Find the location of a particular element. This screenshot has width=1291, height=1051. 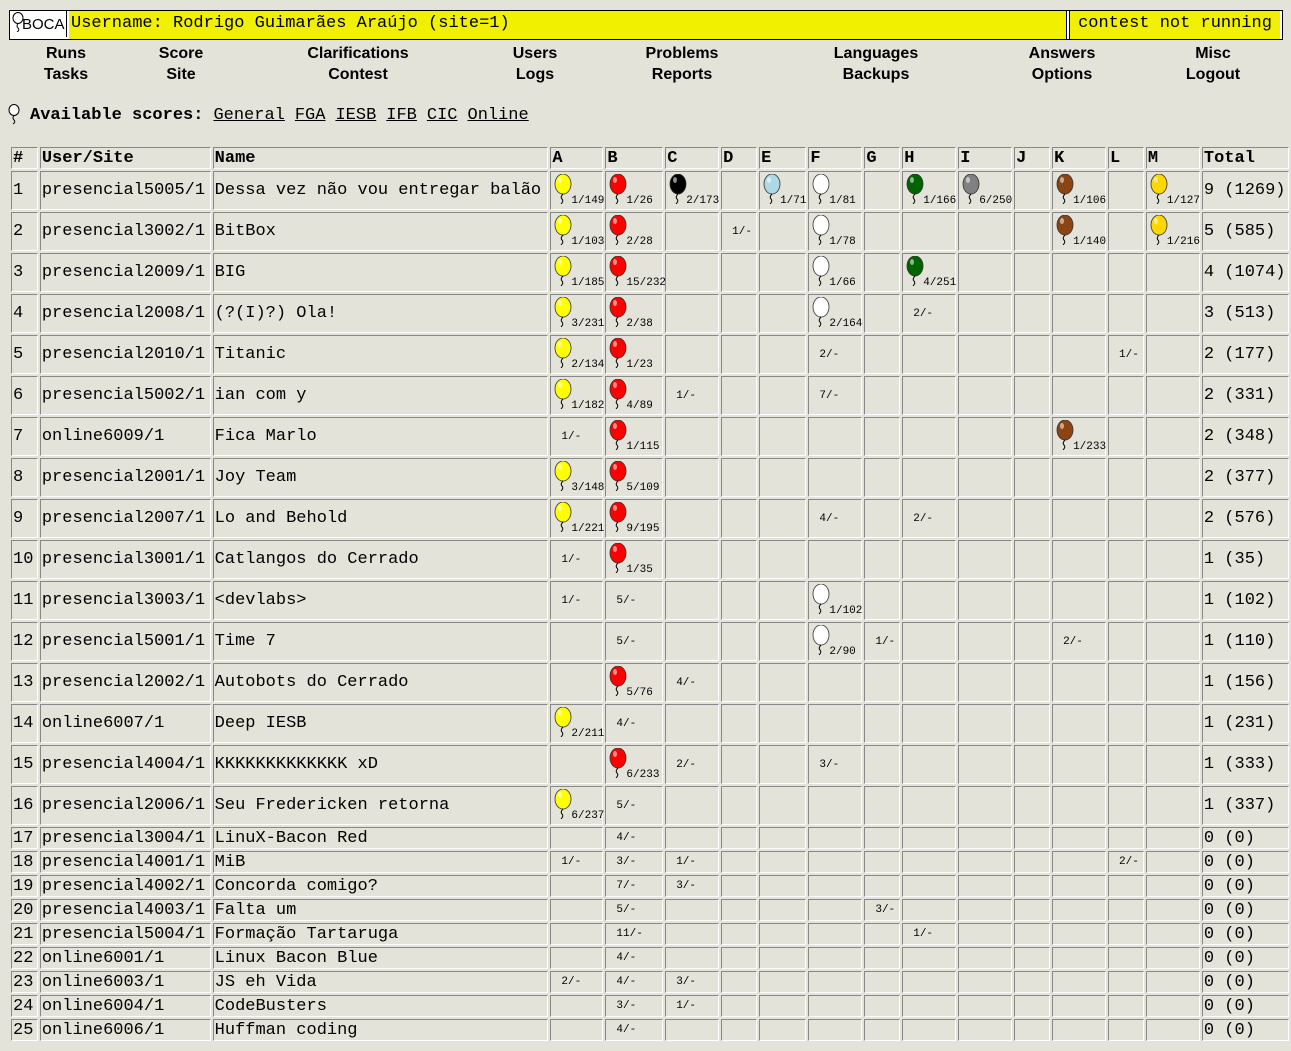

problem-score: 4/- is located at coordinates (626, 982).